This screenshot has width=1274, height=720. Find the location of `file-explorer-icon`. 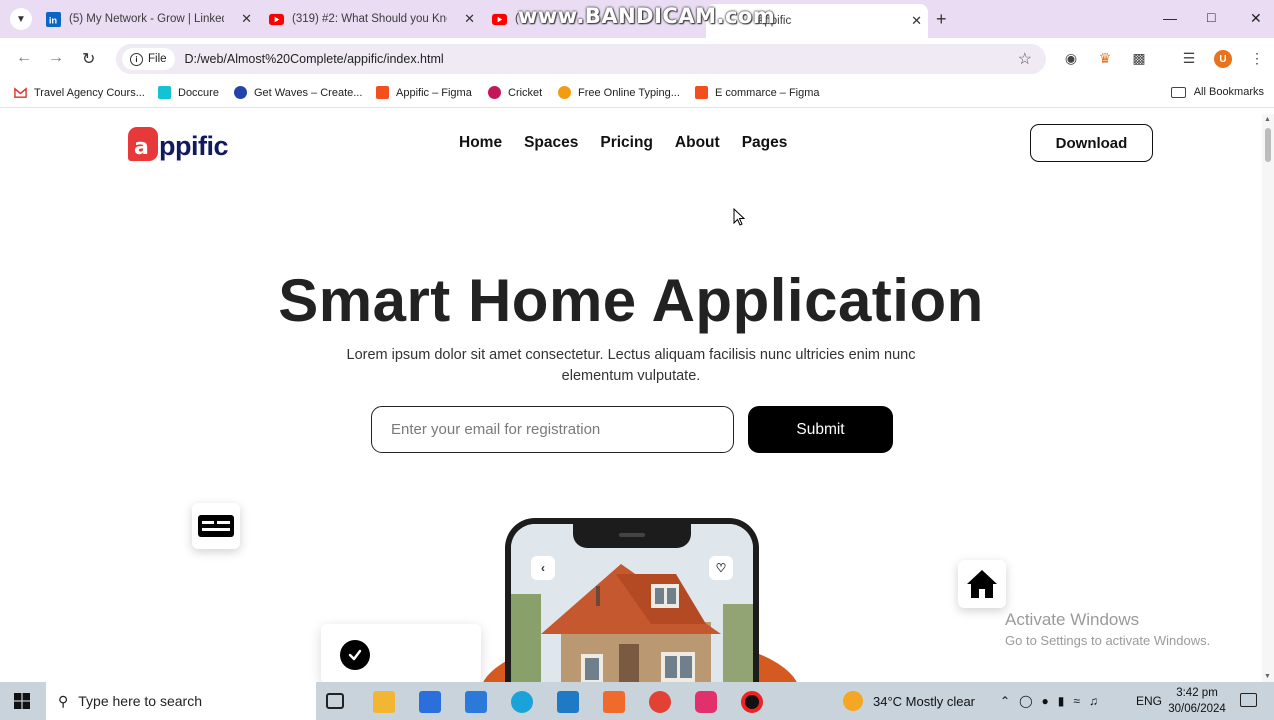

file-explorer-icon is located at coordinates (384, 702).